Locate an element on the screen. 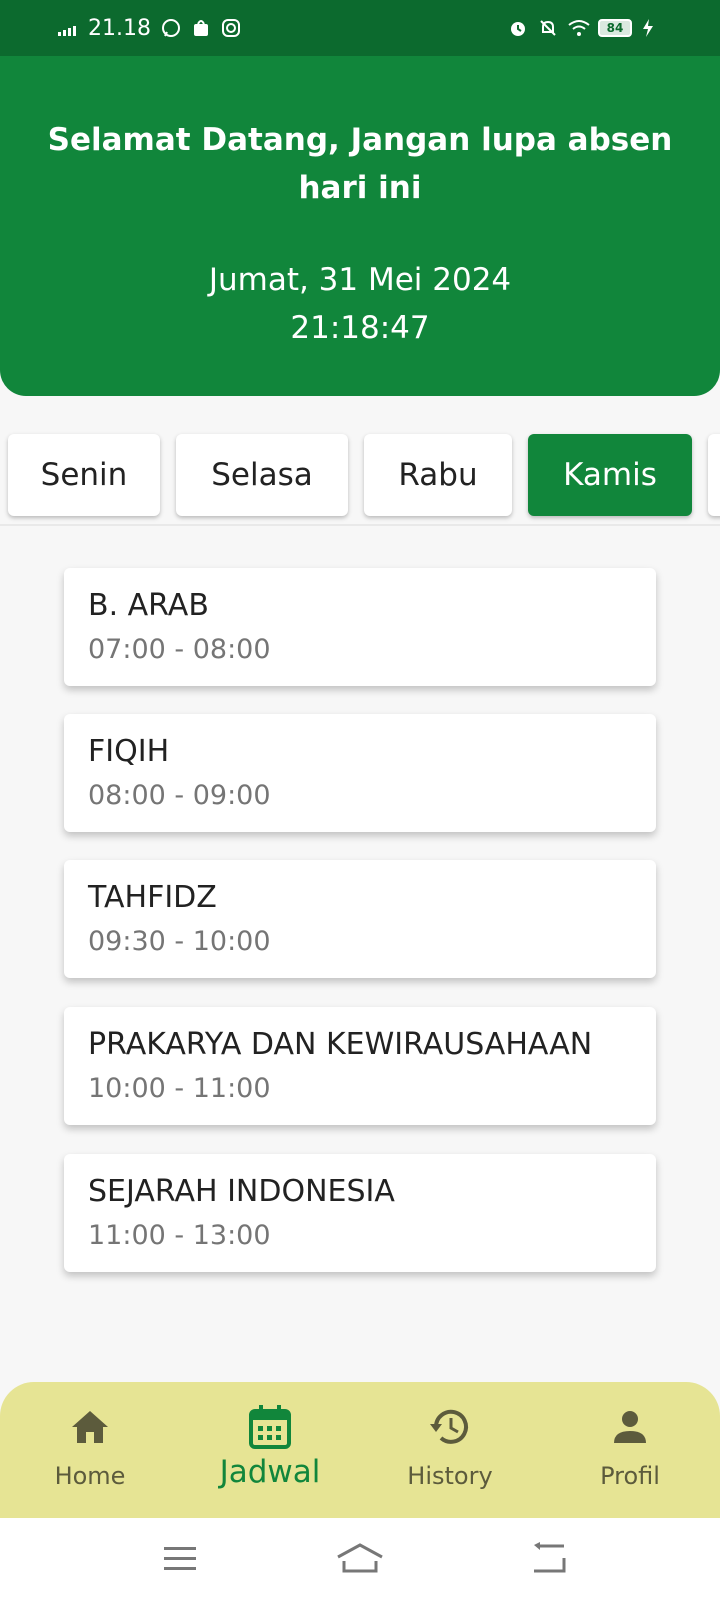 The height and width of the screenshot is (1600, 720). day-tabs: Senin Selasa Rabu Kamis is located at coordinates (360, 472).